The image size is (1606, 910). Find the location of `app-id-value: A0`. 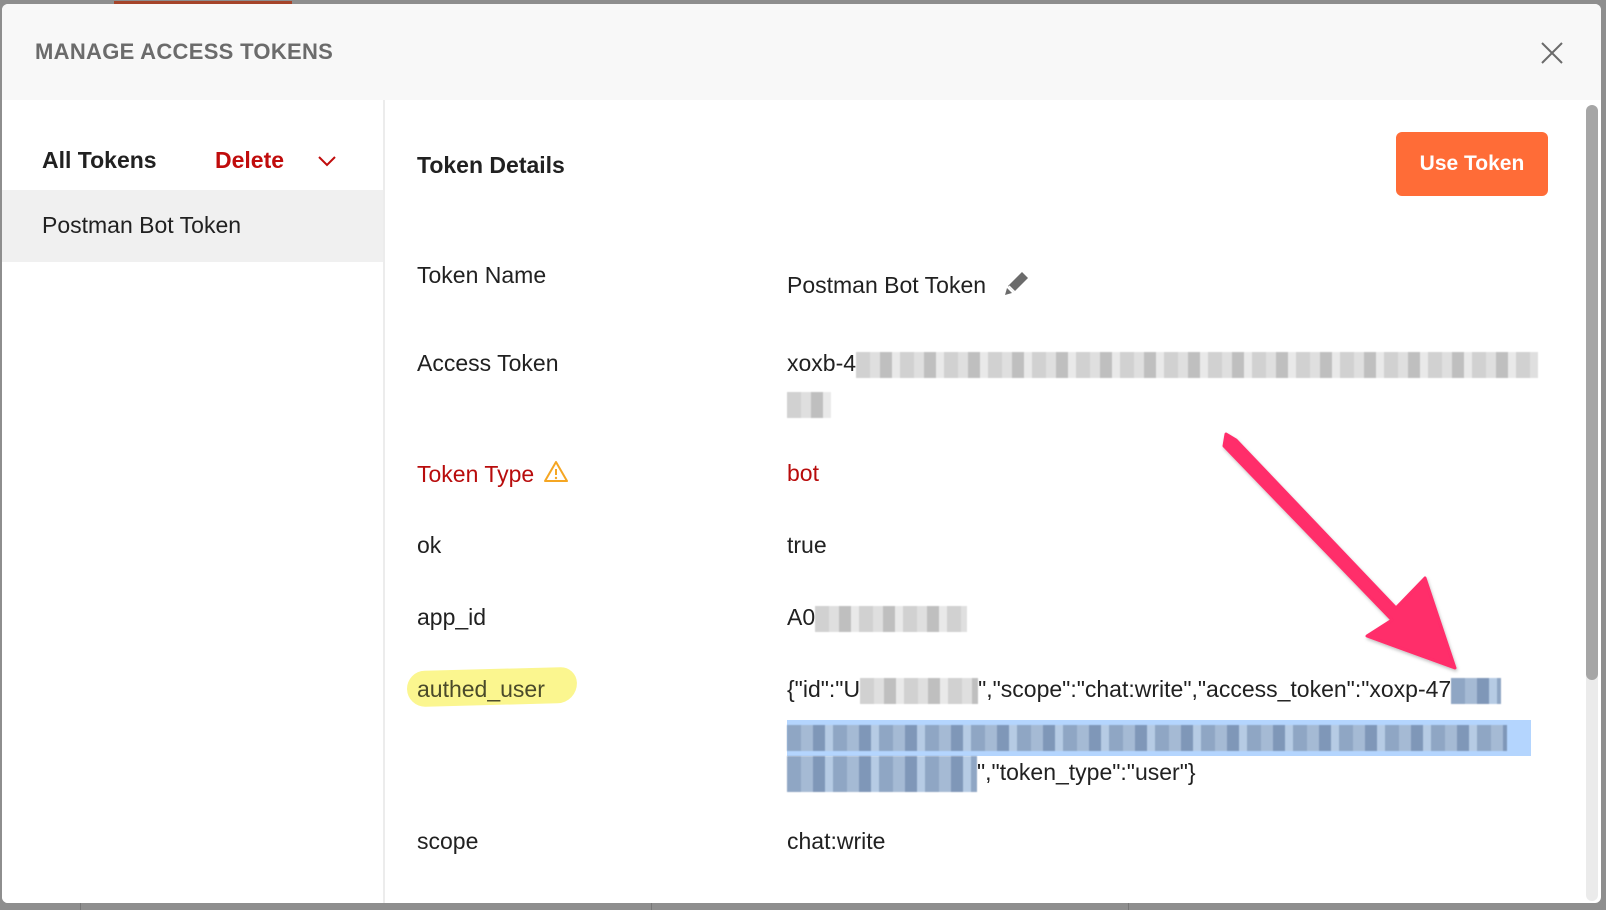

app-id-value: A0 is located at coordinates (877, 618).